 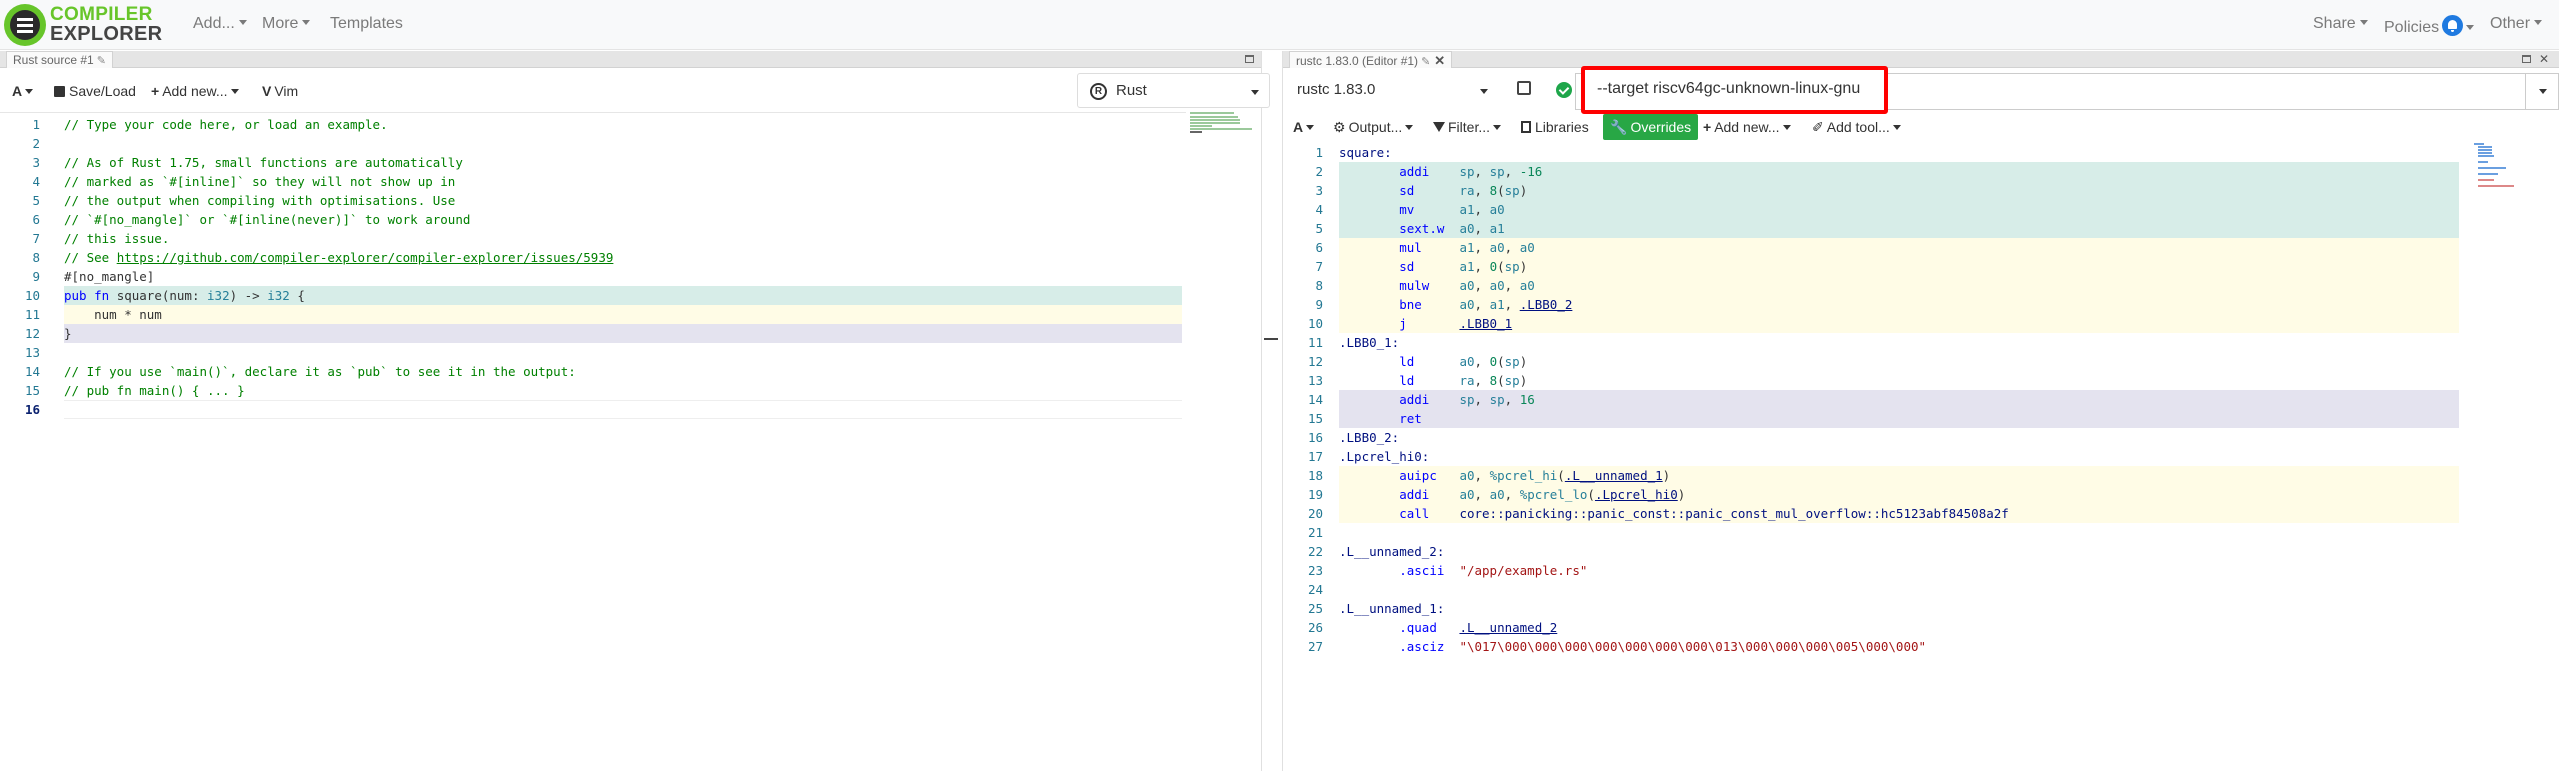 What do you see at coordinates (1899, 570) in the screenshot?
I see `asm-line: .ascii "/app/example.rs"` at bounding box center [1899, 570].